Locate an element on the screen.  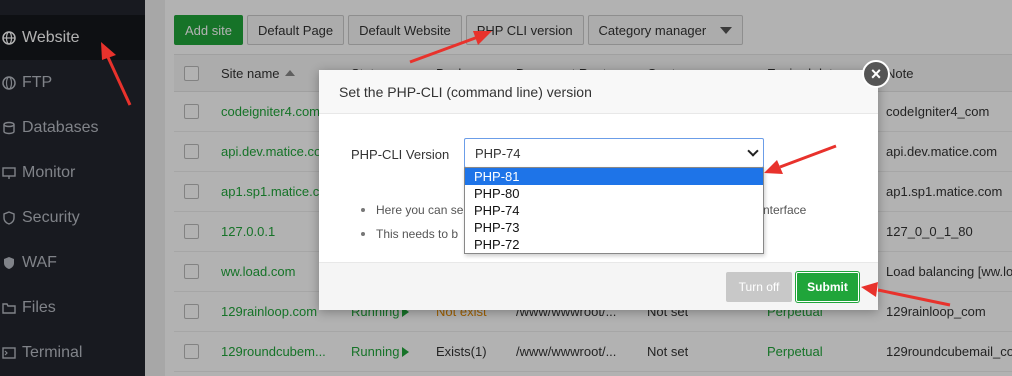
close-button: × is located at coordinates (876, 74).